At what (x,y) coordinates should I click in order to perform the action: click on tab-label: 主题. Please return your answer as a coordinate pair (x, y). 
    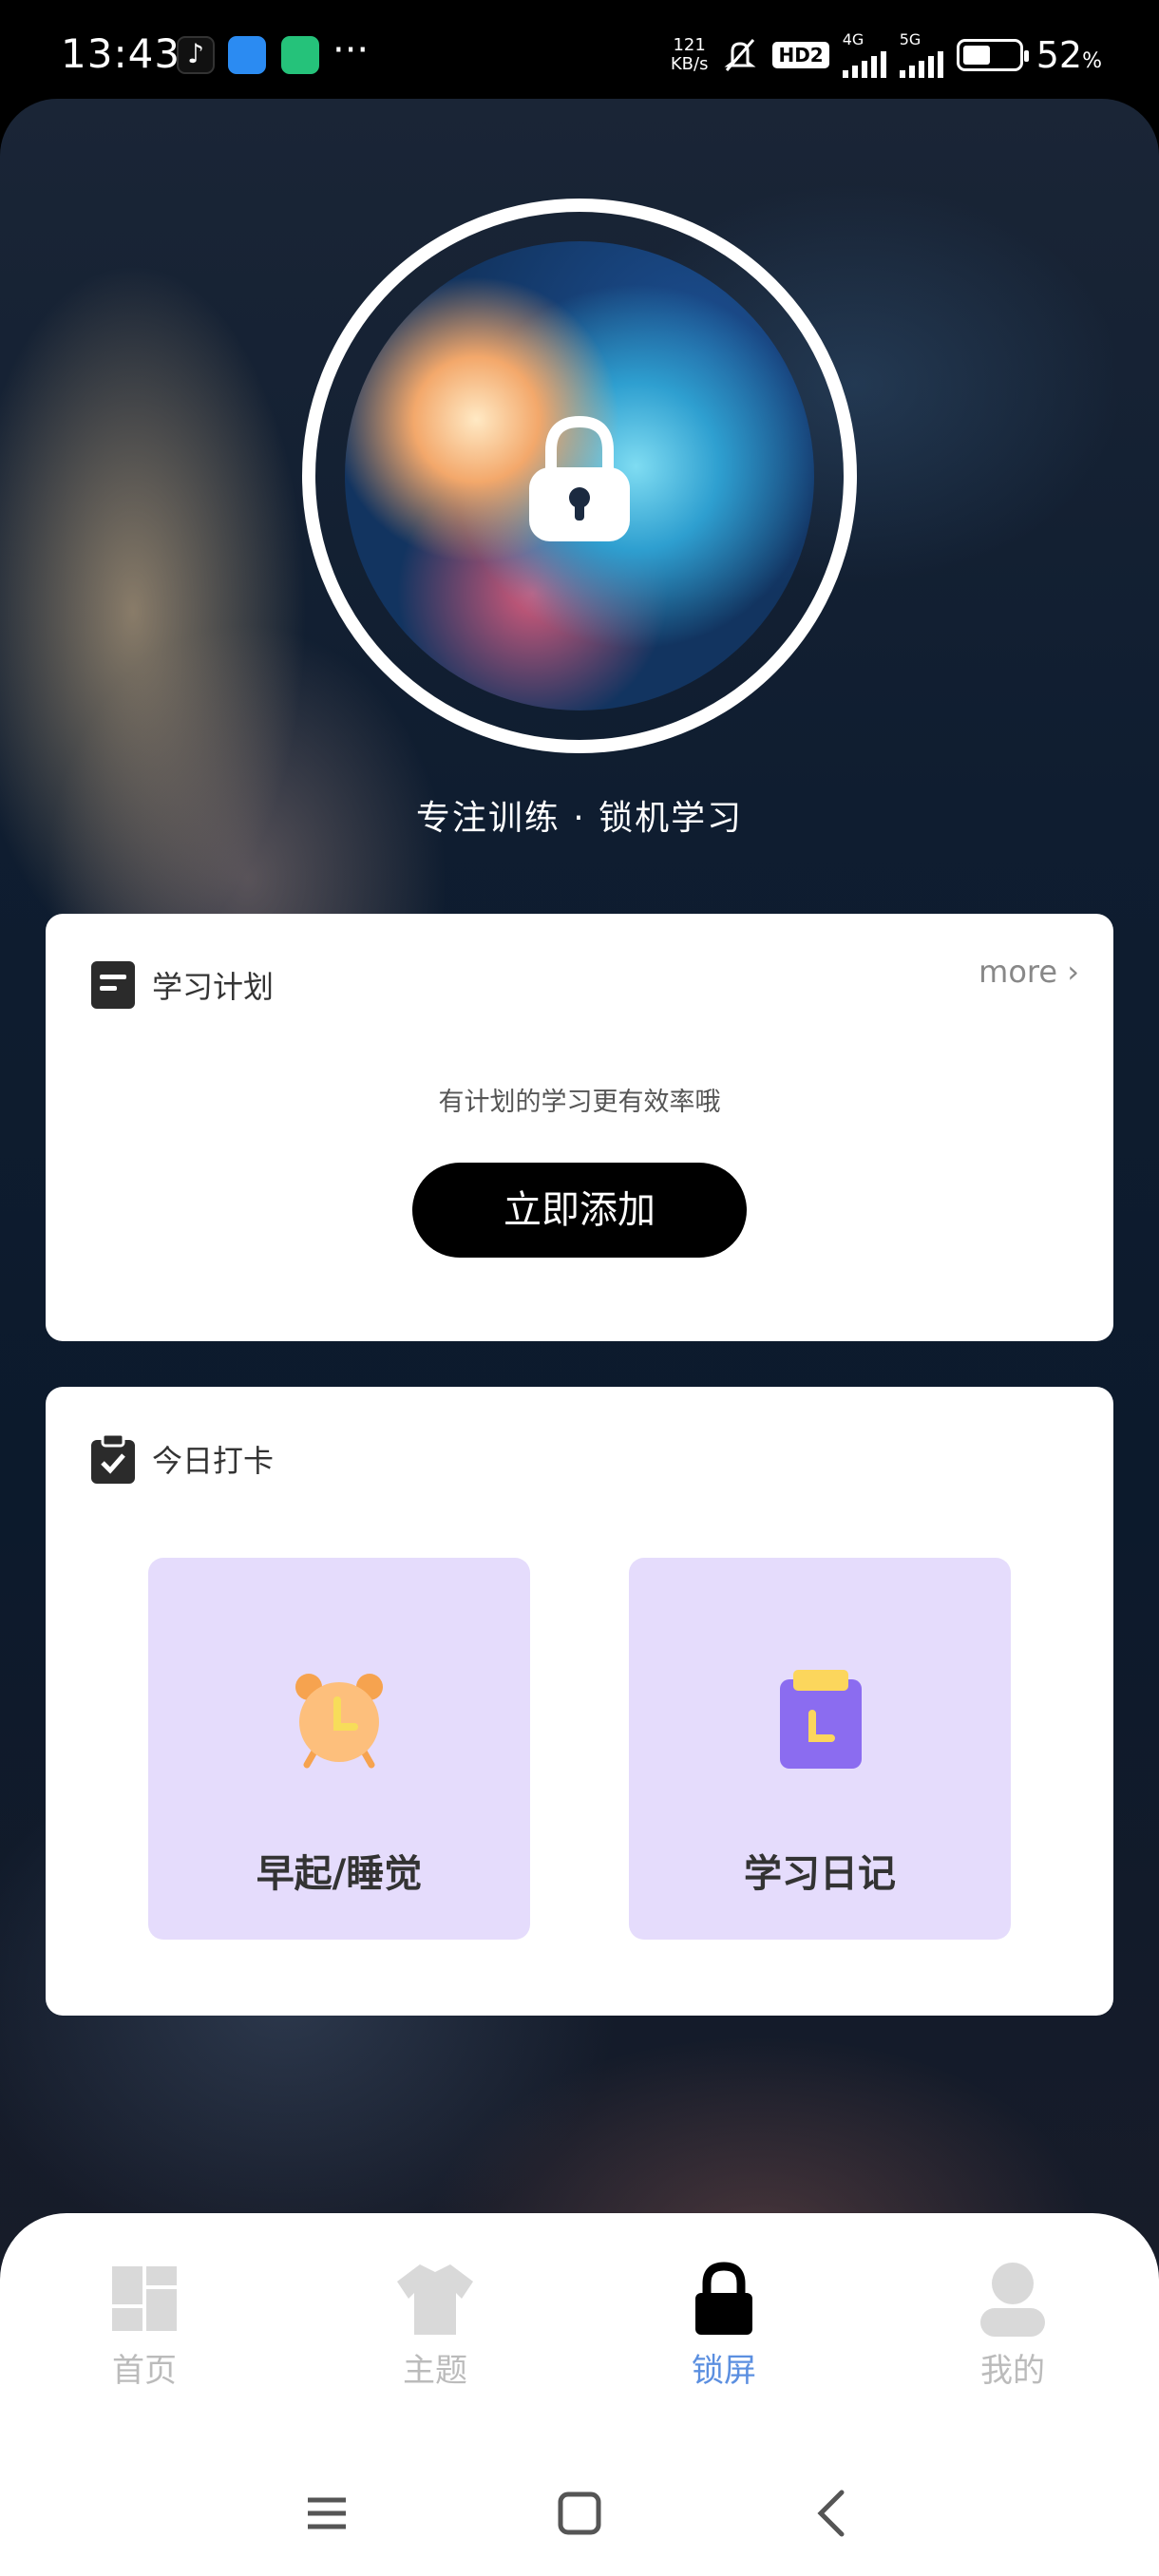
    Looking at the image, I should click on (435, 2371).